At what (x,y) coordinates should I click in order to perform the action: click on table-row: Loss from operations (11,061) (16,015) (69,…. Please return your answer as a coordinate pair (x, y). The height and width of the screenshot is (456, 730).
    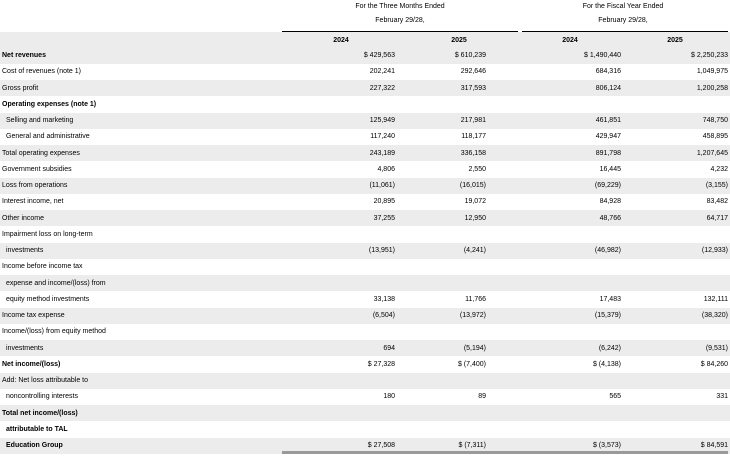
    Looking at the image, I should click on (365, 185).